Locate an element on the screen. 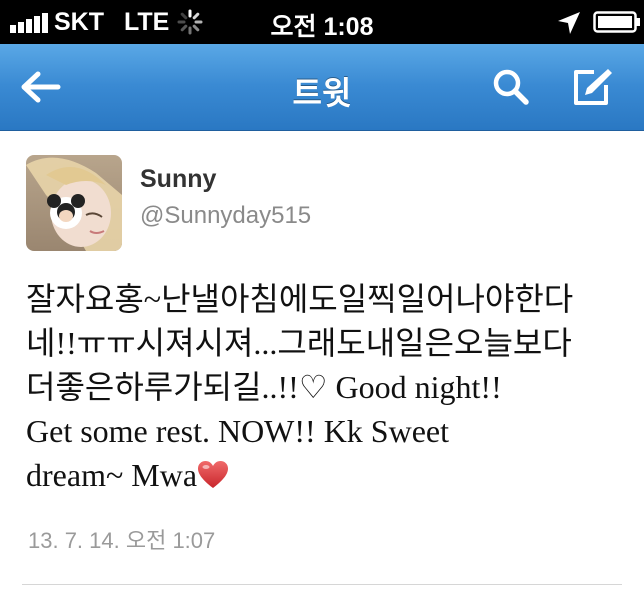  tweet-text-line: 잘자요홍~난낼아침에도일찍일어나야한다 is located at coordinates (300, 299).